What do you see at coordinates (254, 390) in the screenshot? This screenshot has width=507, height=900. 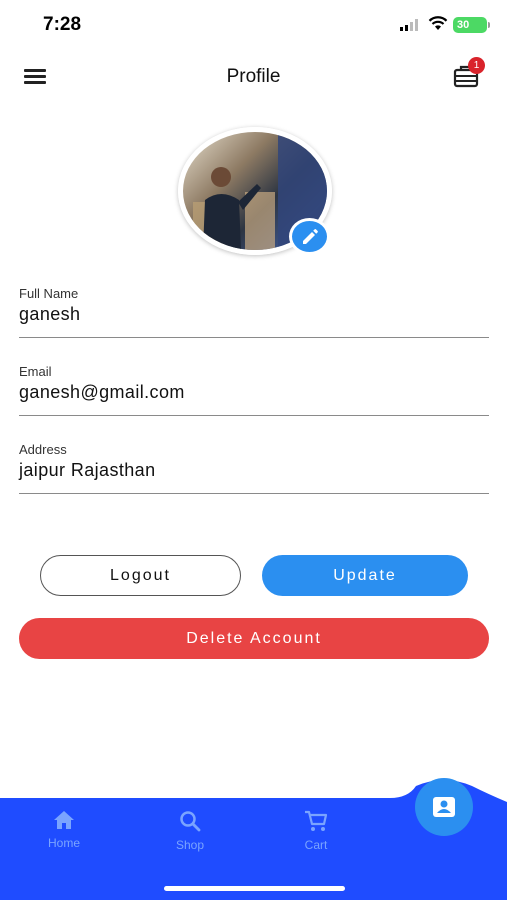 I see `email-field: Email ganesh@gmail.com` at bounding box center [254, 390].